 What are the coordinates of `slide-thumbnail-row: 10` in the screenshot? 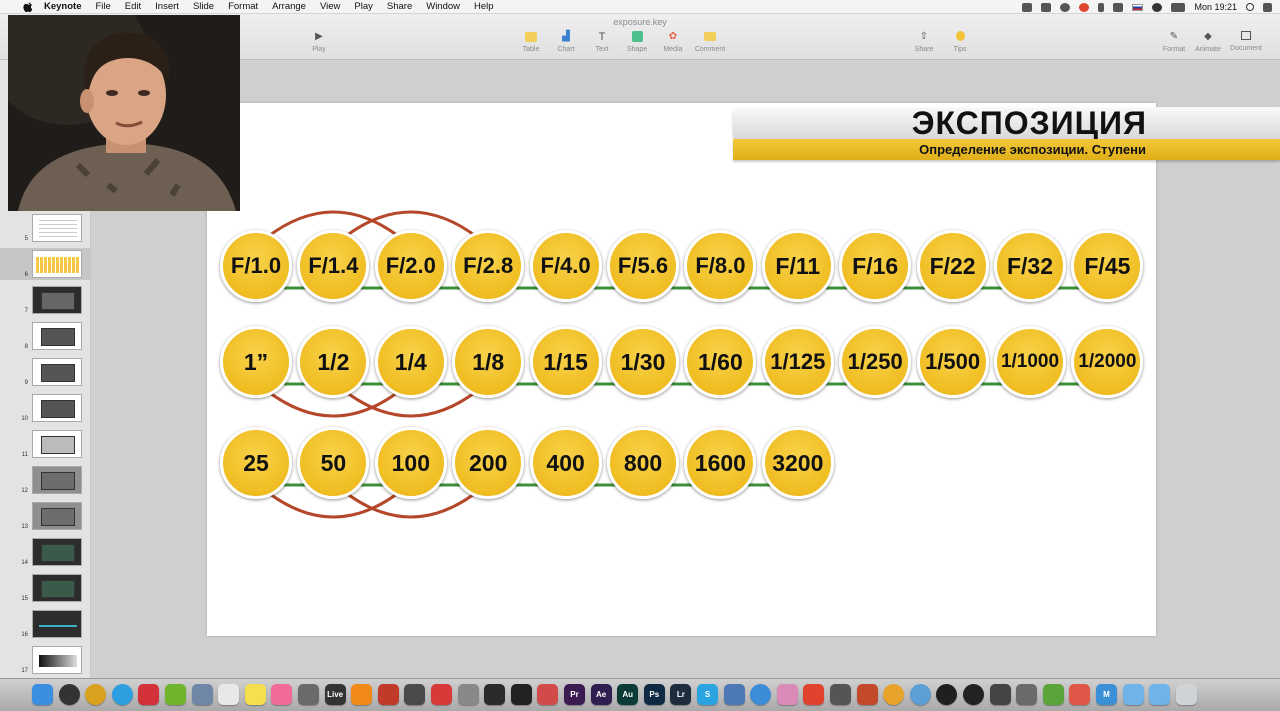 It's located at (45, 408).